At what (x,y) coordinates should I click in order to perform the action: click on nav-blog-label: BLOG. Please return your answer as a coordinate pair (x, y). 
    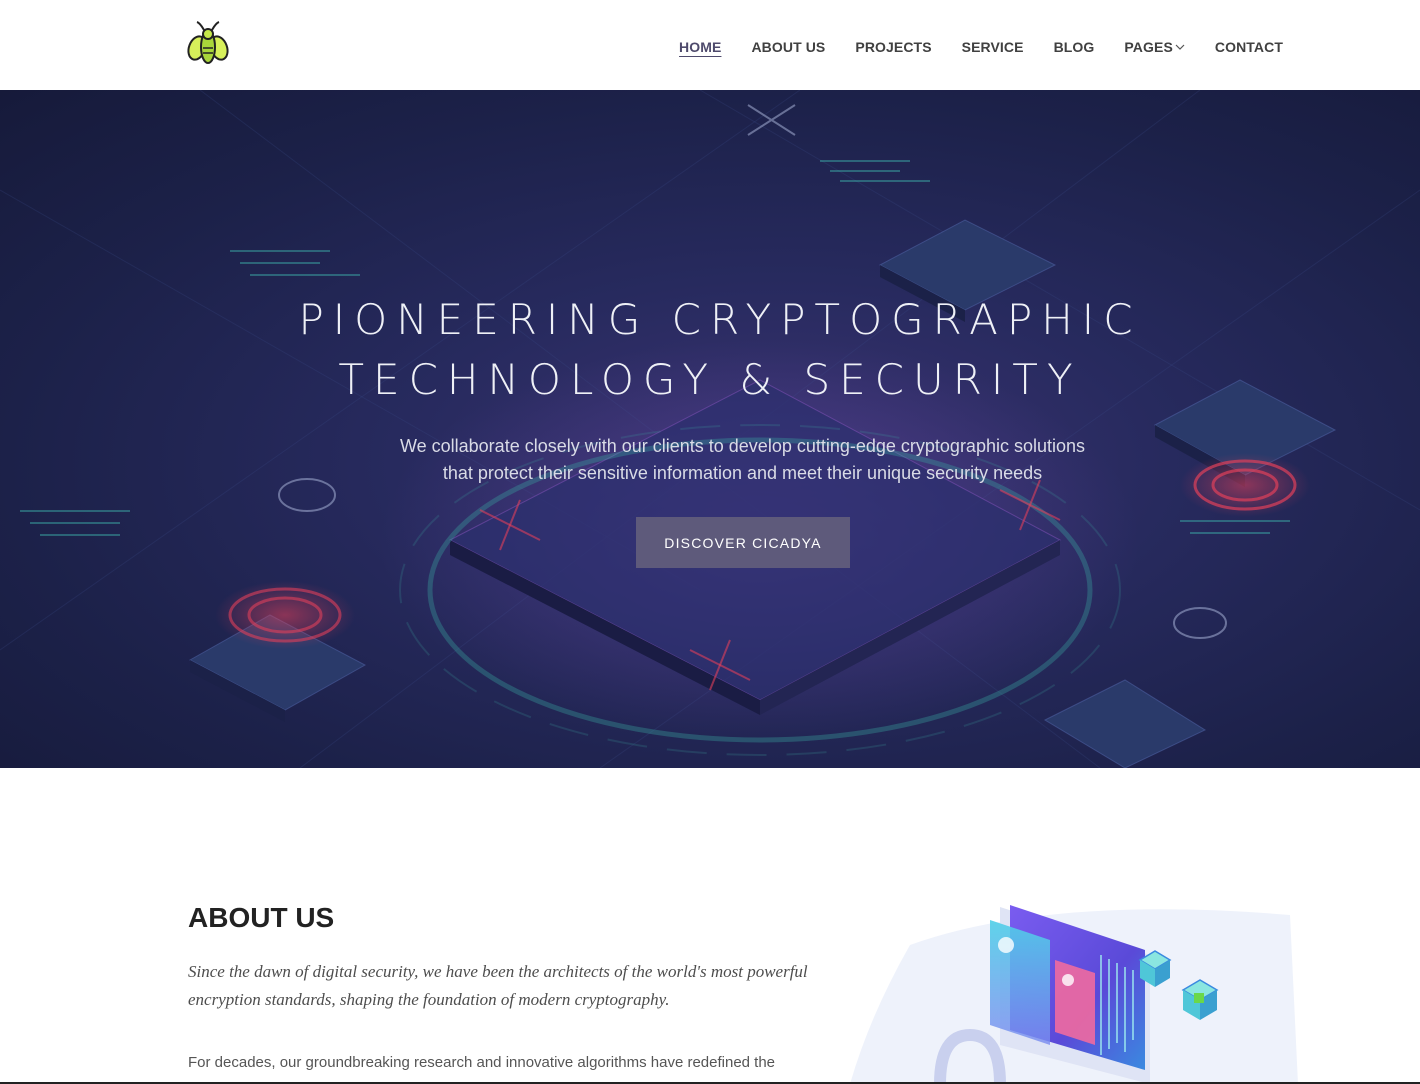
    Looking at the image, I should click on (1074, 47).